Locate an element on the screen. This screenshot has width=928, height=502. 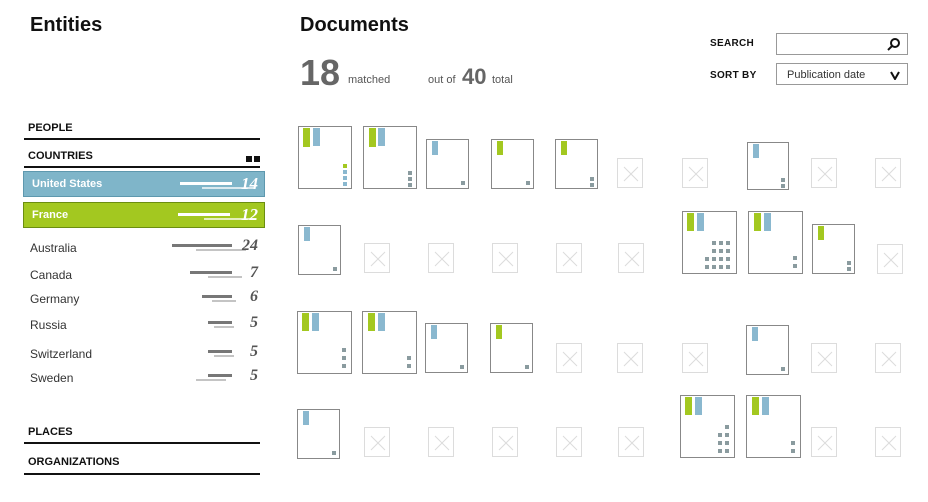
country-row-canada: Canada 7 is located at coordinates (142, 274).